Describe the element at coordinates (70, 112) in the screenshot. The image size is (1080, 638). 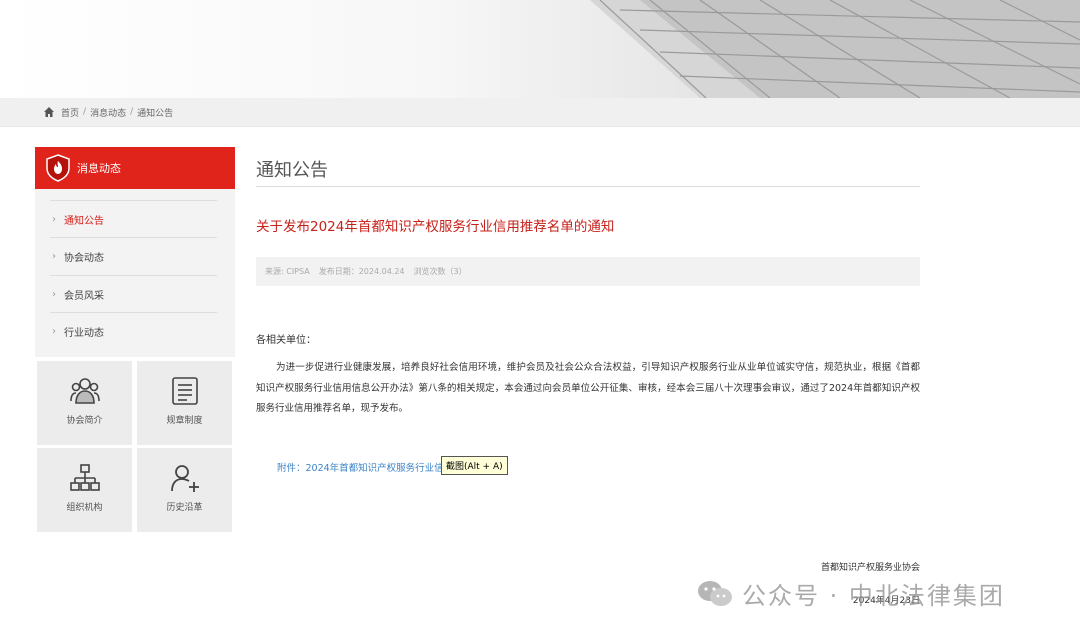
I see `breadcrumb-home: 首页` at that location.